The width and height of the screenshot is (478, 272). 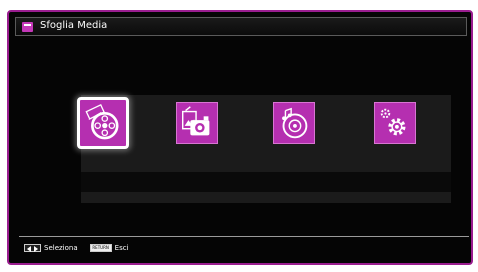 I want to click on settings-gear-icon, so click(x=393, y=122).